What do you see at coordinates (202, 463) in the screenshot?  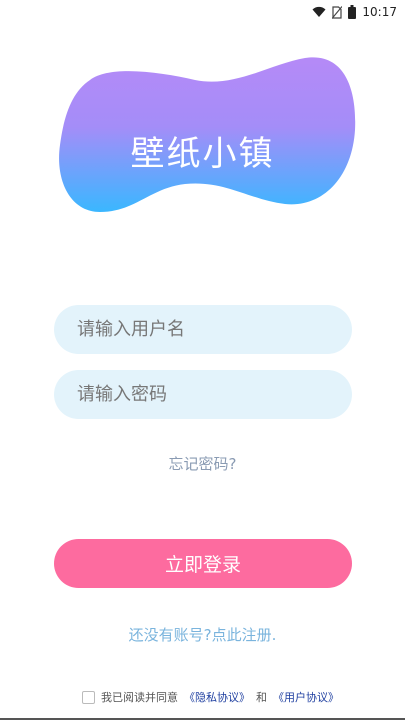 I see `forgot-password-link: 忘记密码?` at bounding box center [202, 463].